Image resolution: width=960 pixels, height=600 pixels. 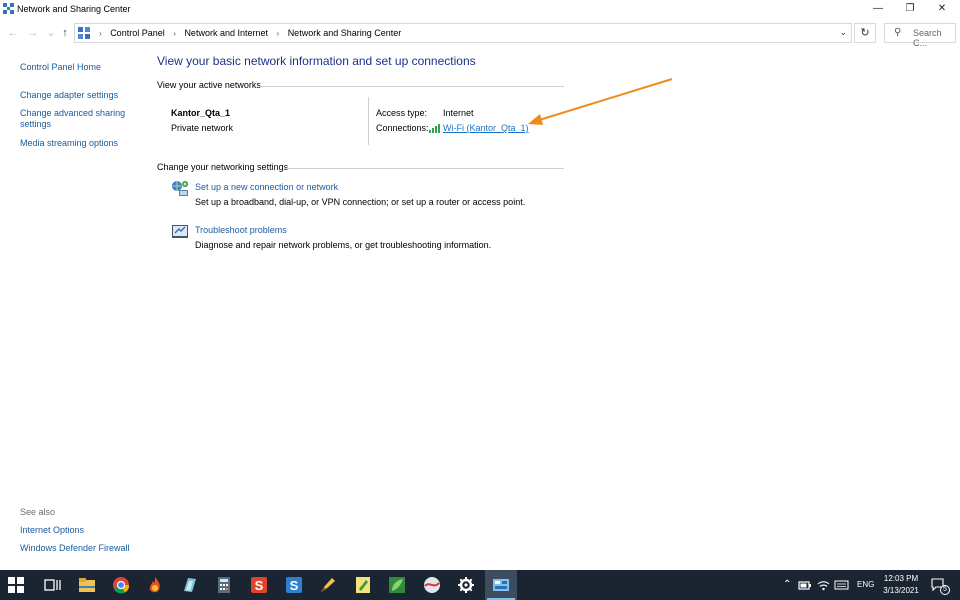 I want to click on battery-icon, so click(x=805, y=585).